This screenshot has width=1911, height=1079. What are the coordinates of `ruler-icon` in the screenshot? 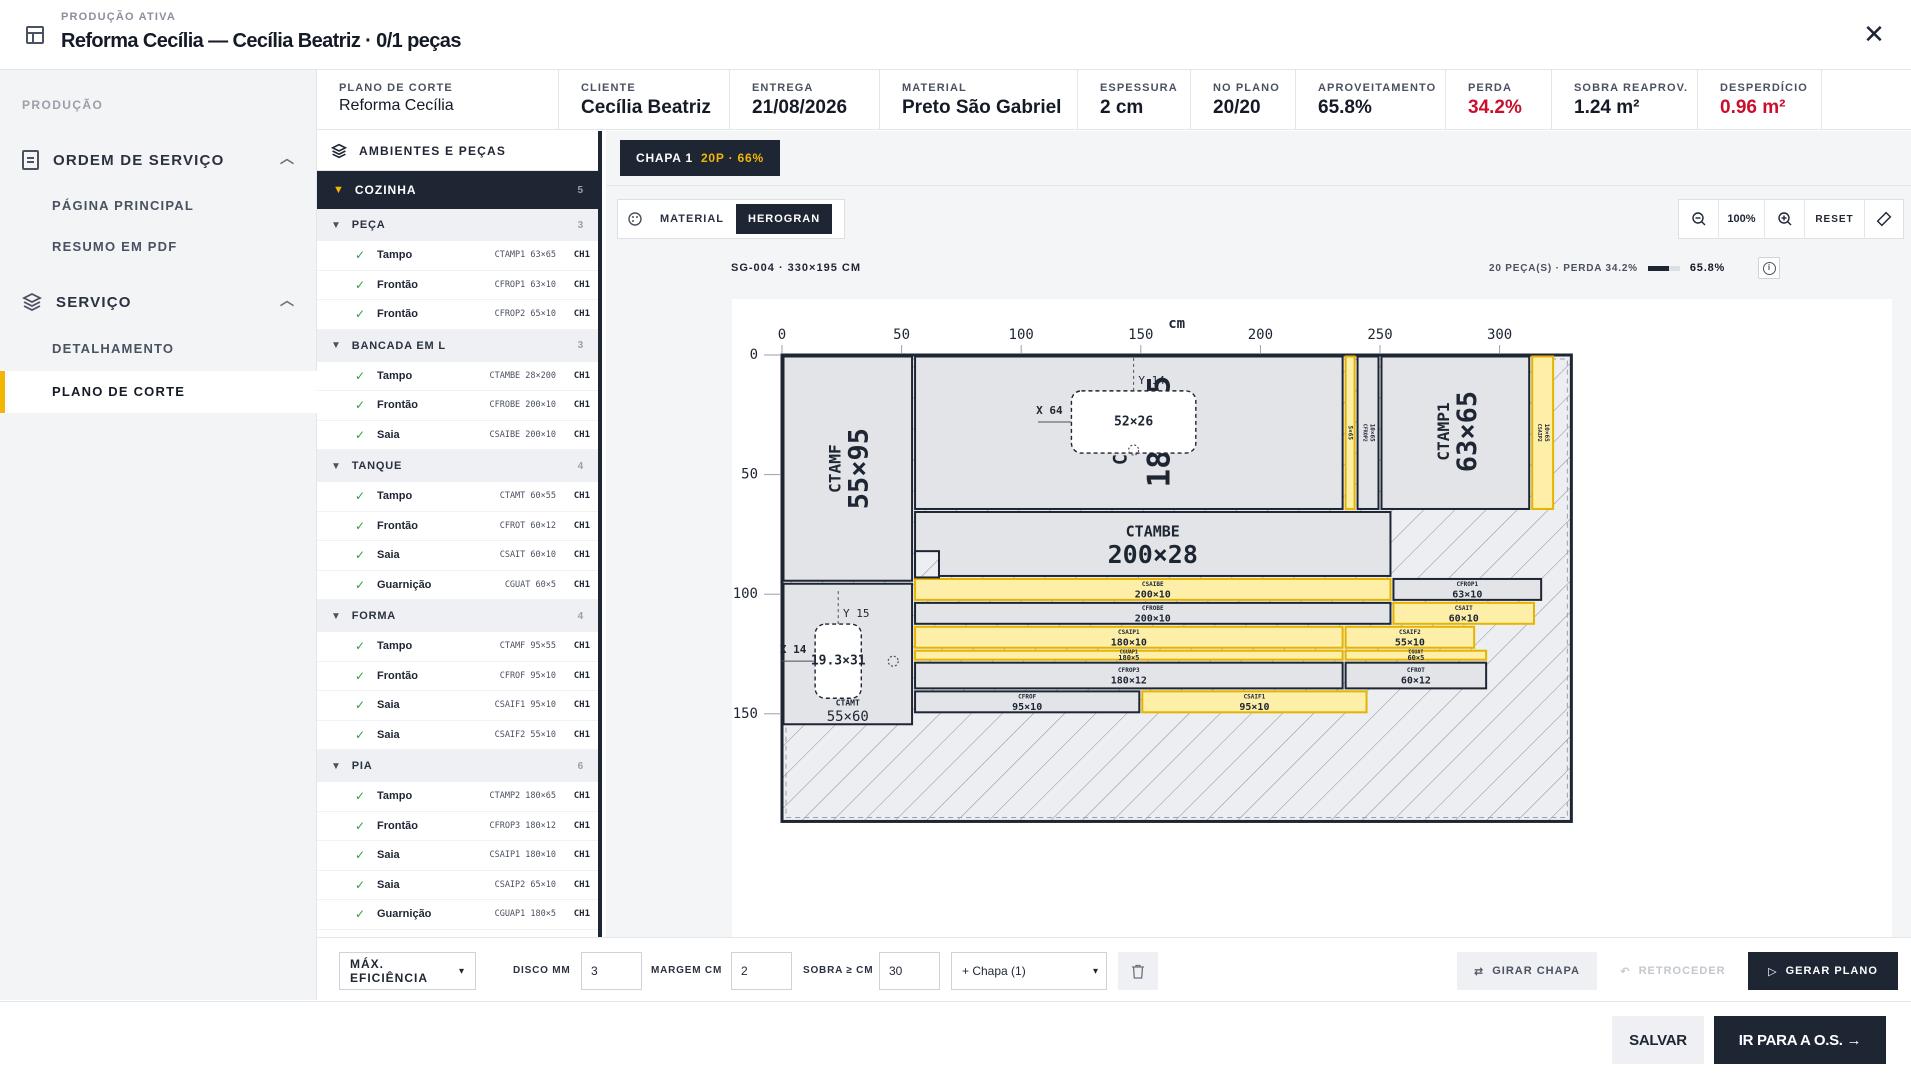 It's located at (1884, 219).